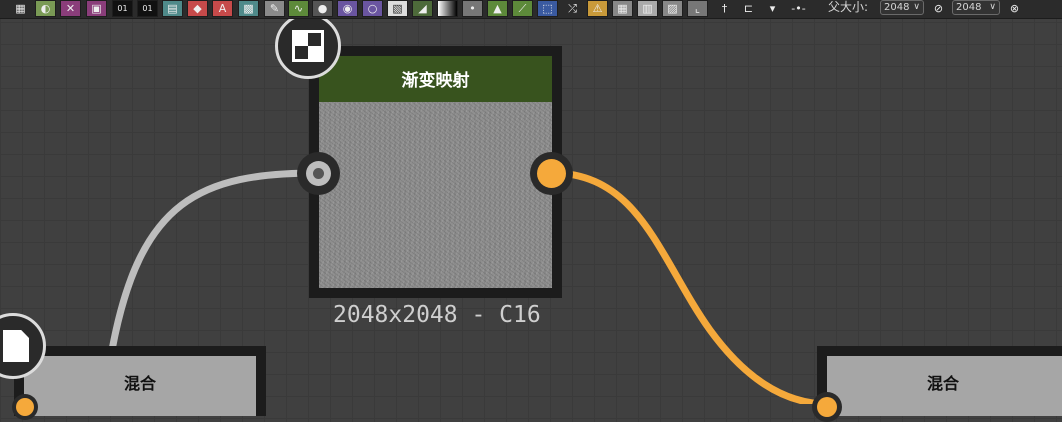  Describe the element at coordinates (347, 8) in the screenshot. I see `color-wheel-icon: ◉` at that location.